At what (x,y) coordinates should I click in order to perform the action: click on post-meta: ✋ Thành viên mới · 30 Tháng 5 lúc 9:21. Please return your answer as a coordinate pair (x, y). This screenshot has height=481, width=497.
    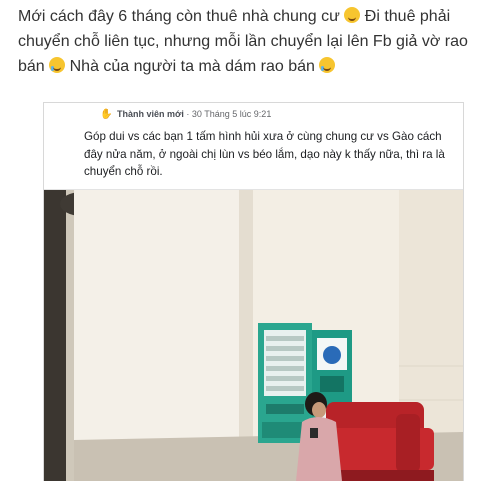
    Looking at the image, I should click on (185, 114).